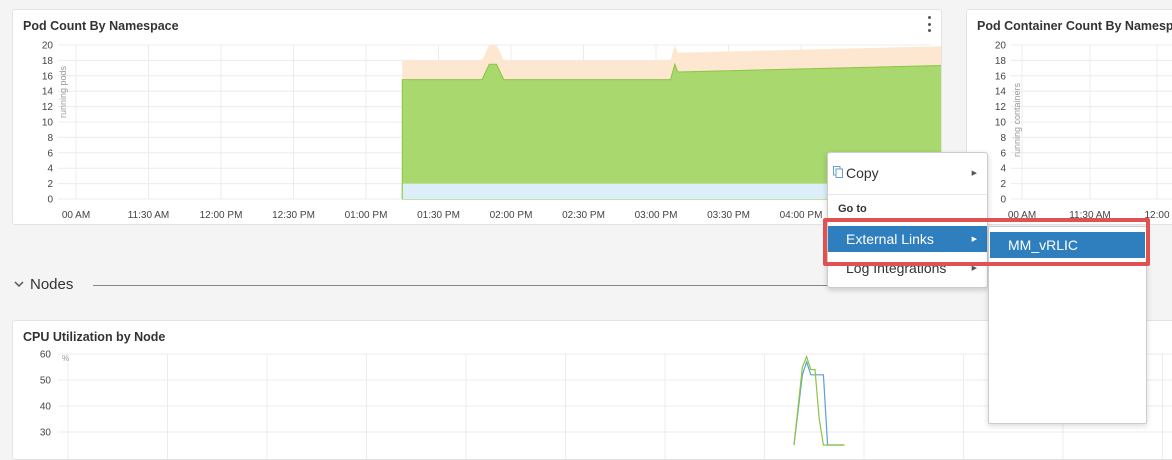 The image size is (1172, 460). Describe the element at coordinates (656, 215) in the screenshot. I see `x-tick-label: 03:00 PM` at that location.